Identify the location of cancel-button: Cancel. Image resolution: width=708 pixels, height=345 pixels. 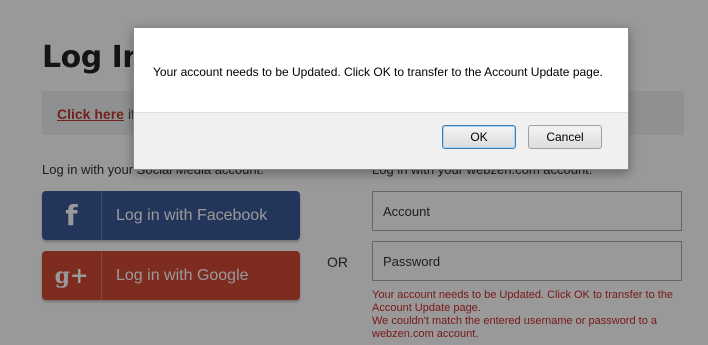
(565, 137).